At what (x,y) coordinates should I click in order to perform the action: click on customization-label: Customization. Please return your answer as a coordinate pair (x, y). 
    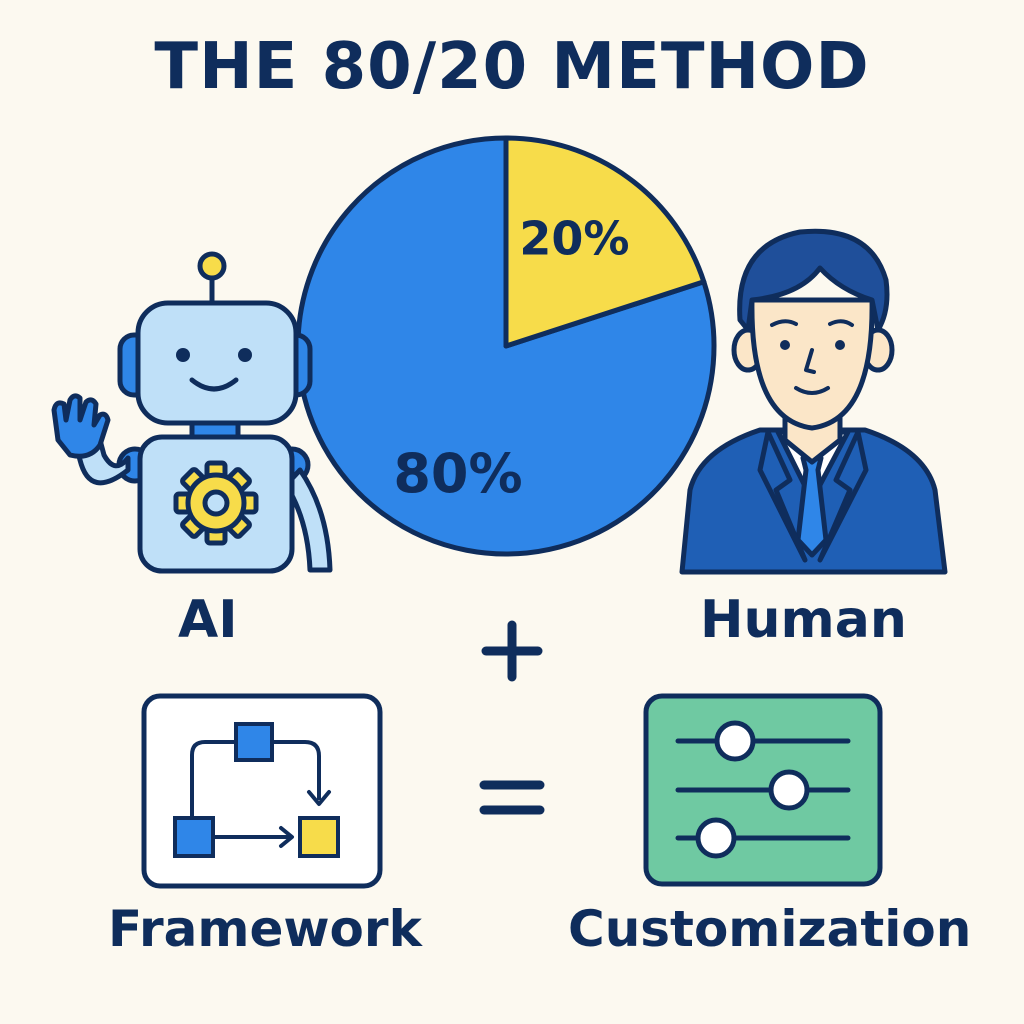
    Looking at the image, I should click on (770, 929).